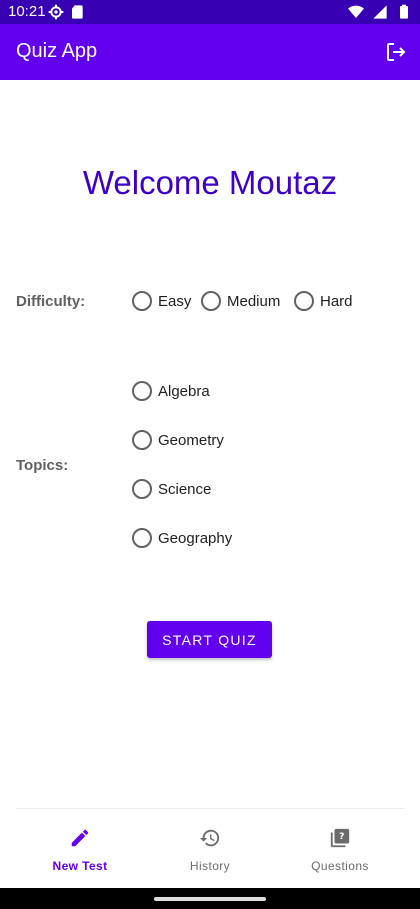 The width and height of the screenshot is (420, 909). I want to click on difficulty-easy-radio: Easy, so click(161, 301).